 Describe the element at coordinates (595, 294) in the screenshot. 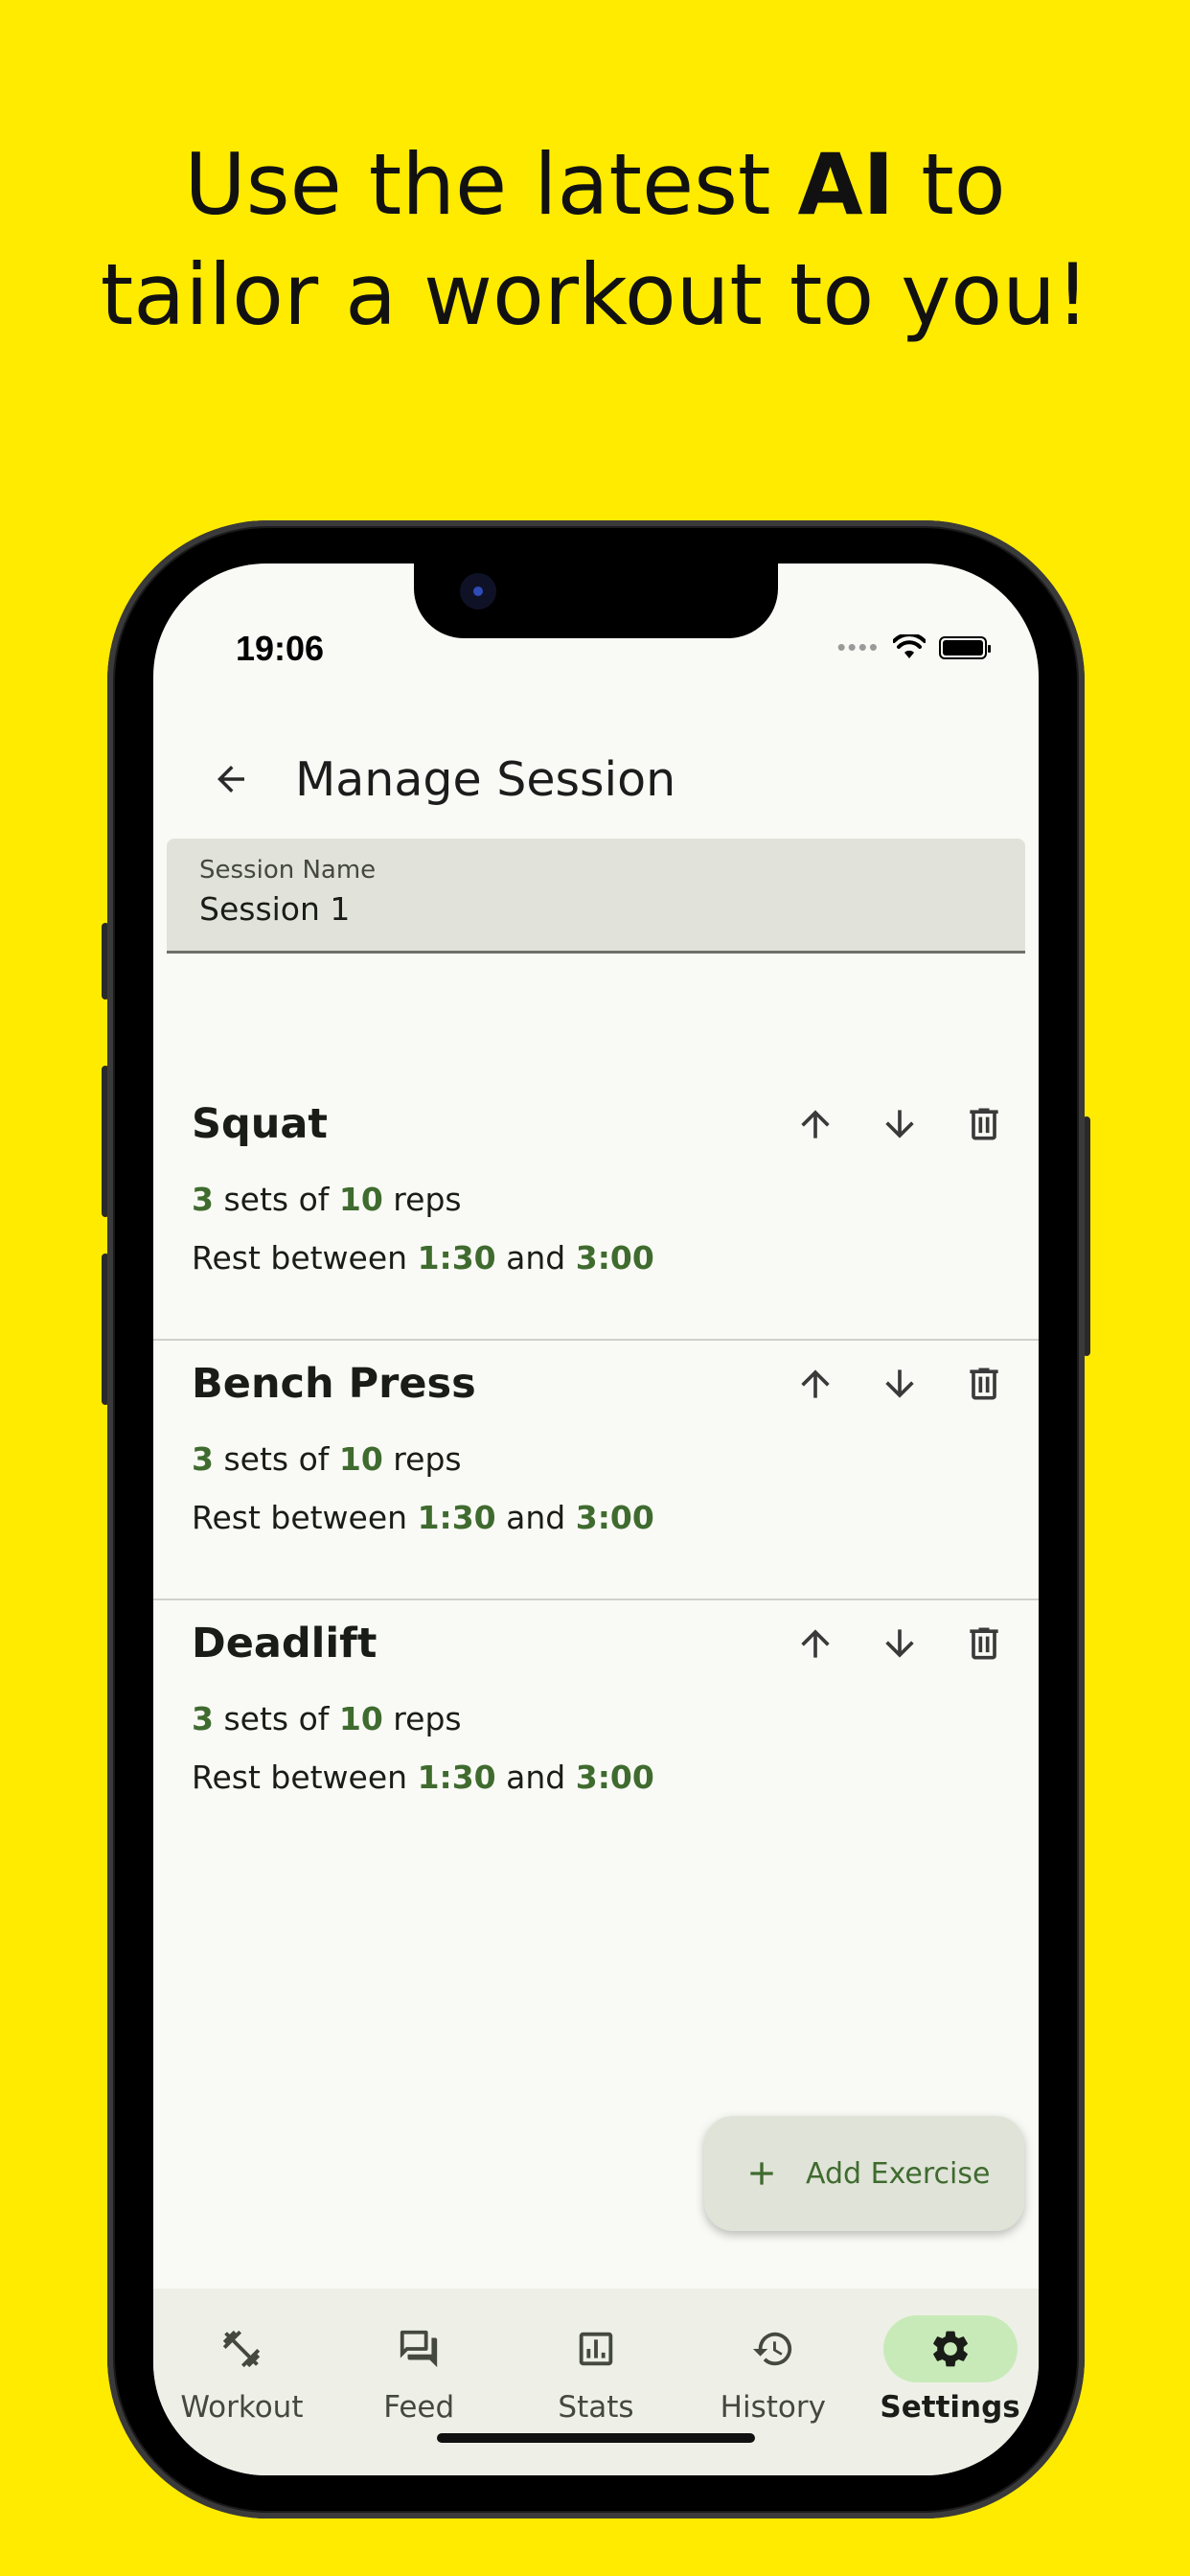

I see `promo-headline-line2: tailor a workout to you!` at that location.